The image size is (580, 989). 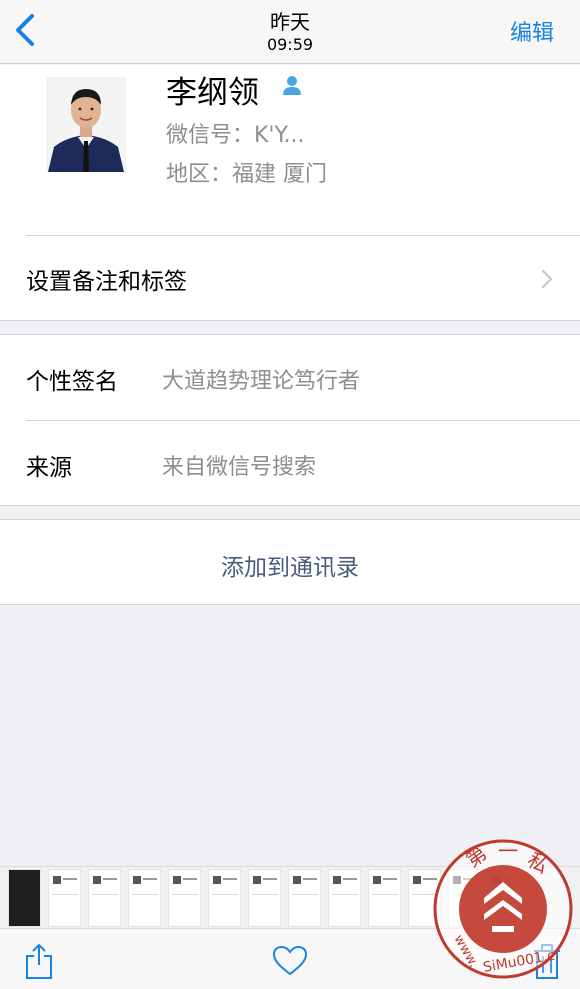 What do you see at coordinates (106, 282) in the screenshot?
I see `remark-label: 设置备注和标签` at bounding box center [106, 282].